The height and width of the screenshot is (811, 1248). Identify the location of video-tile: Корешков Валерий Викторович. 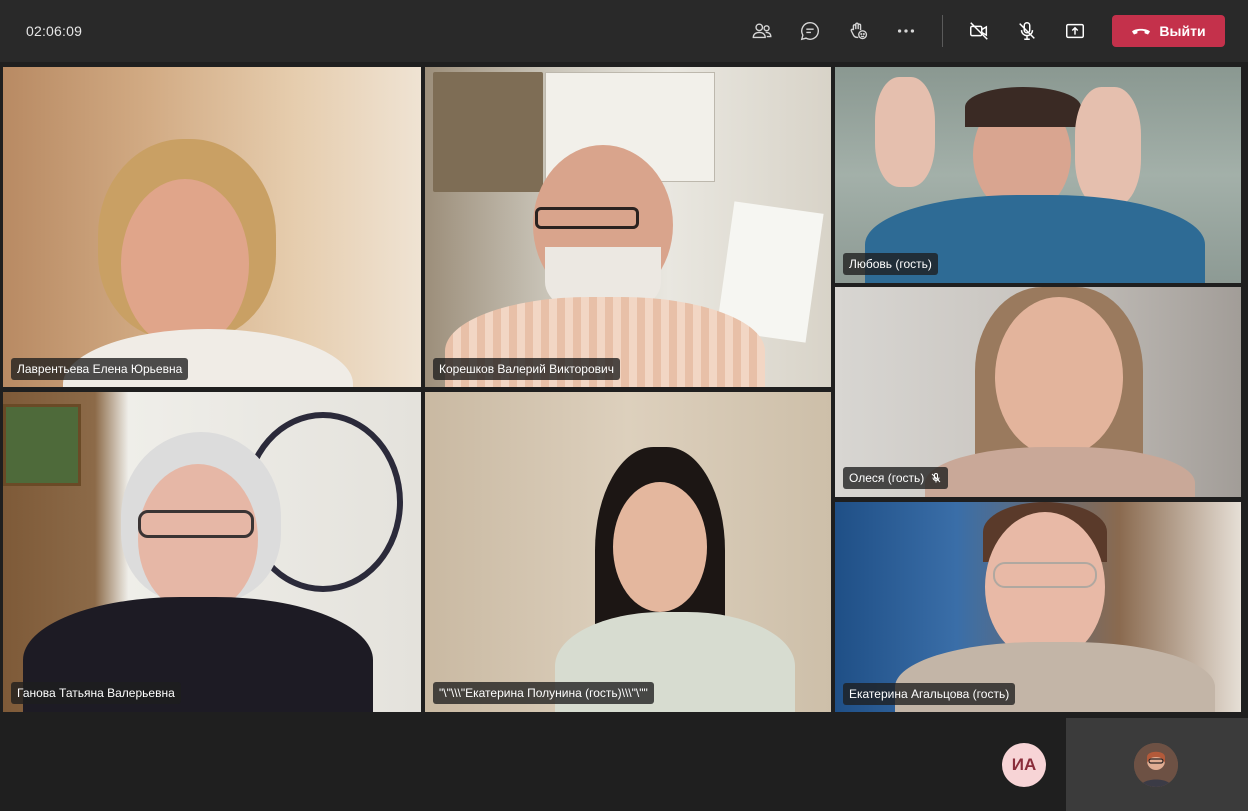
(628, 227).